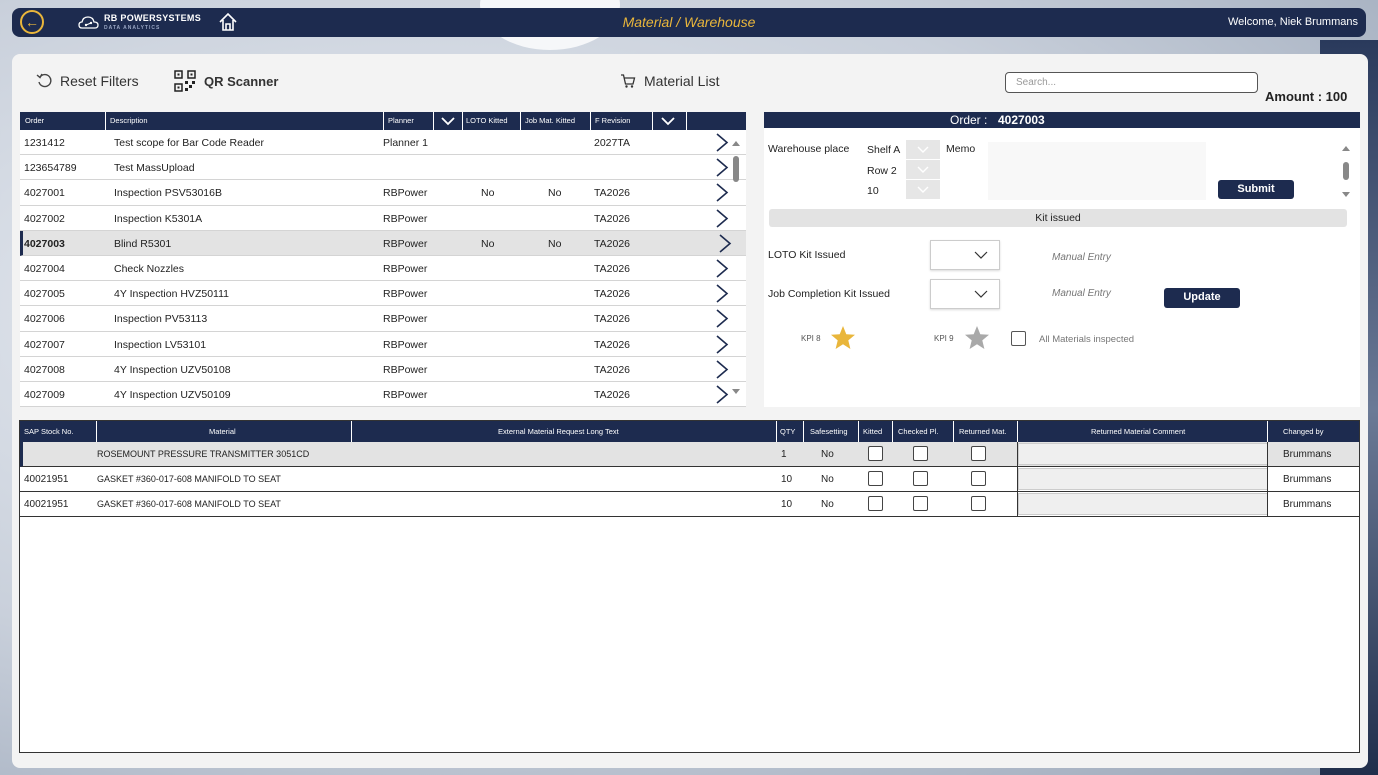  I want to click on order-row: 4027007 Inspection LV53101 RBPower TA2026, so click(383, 344).